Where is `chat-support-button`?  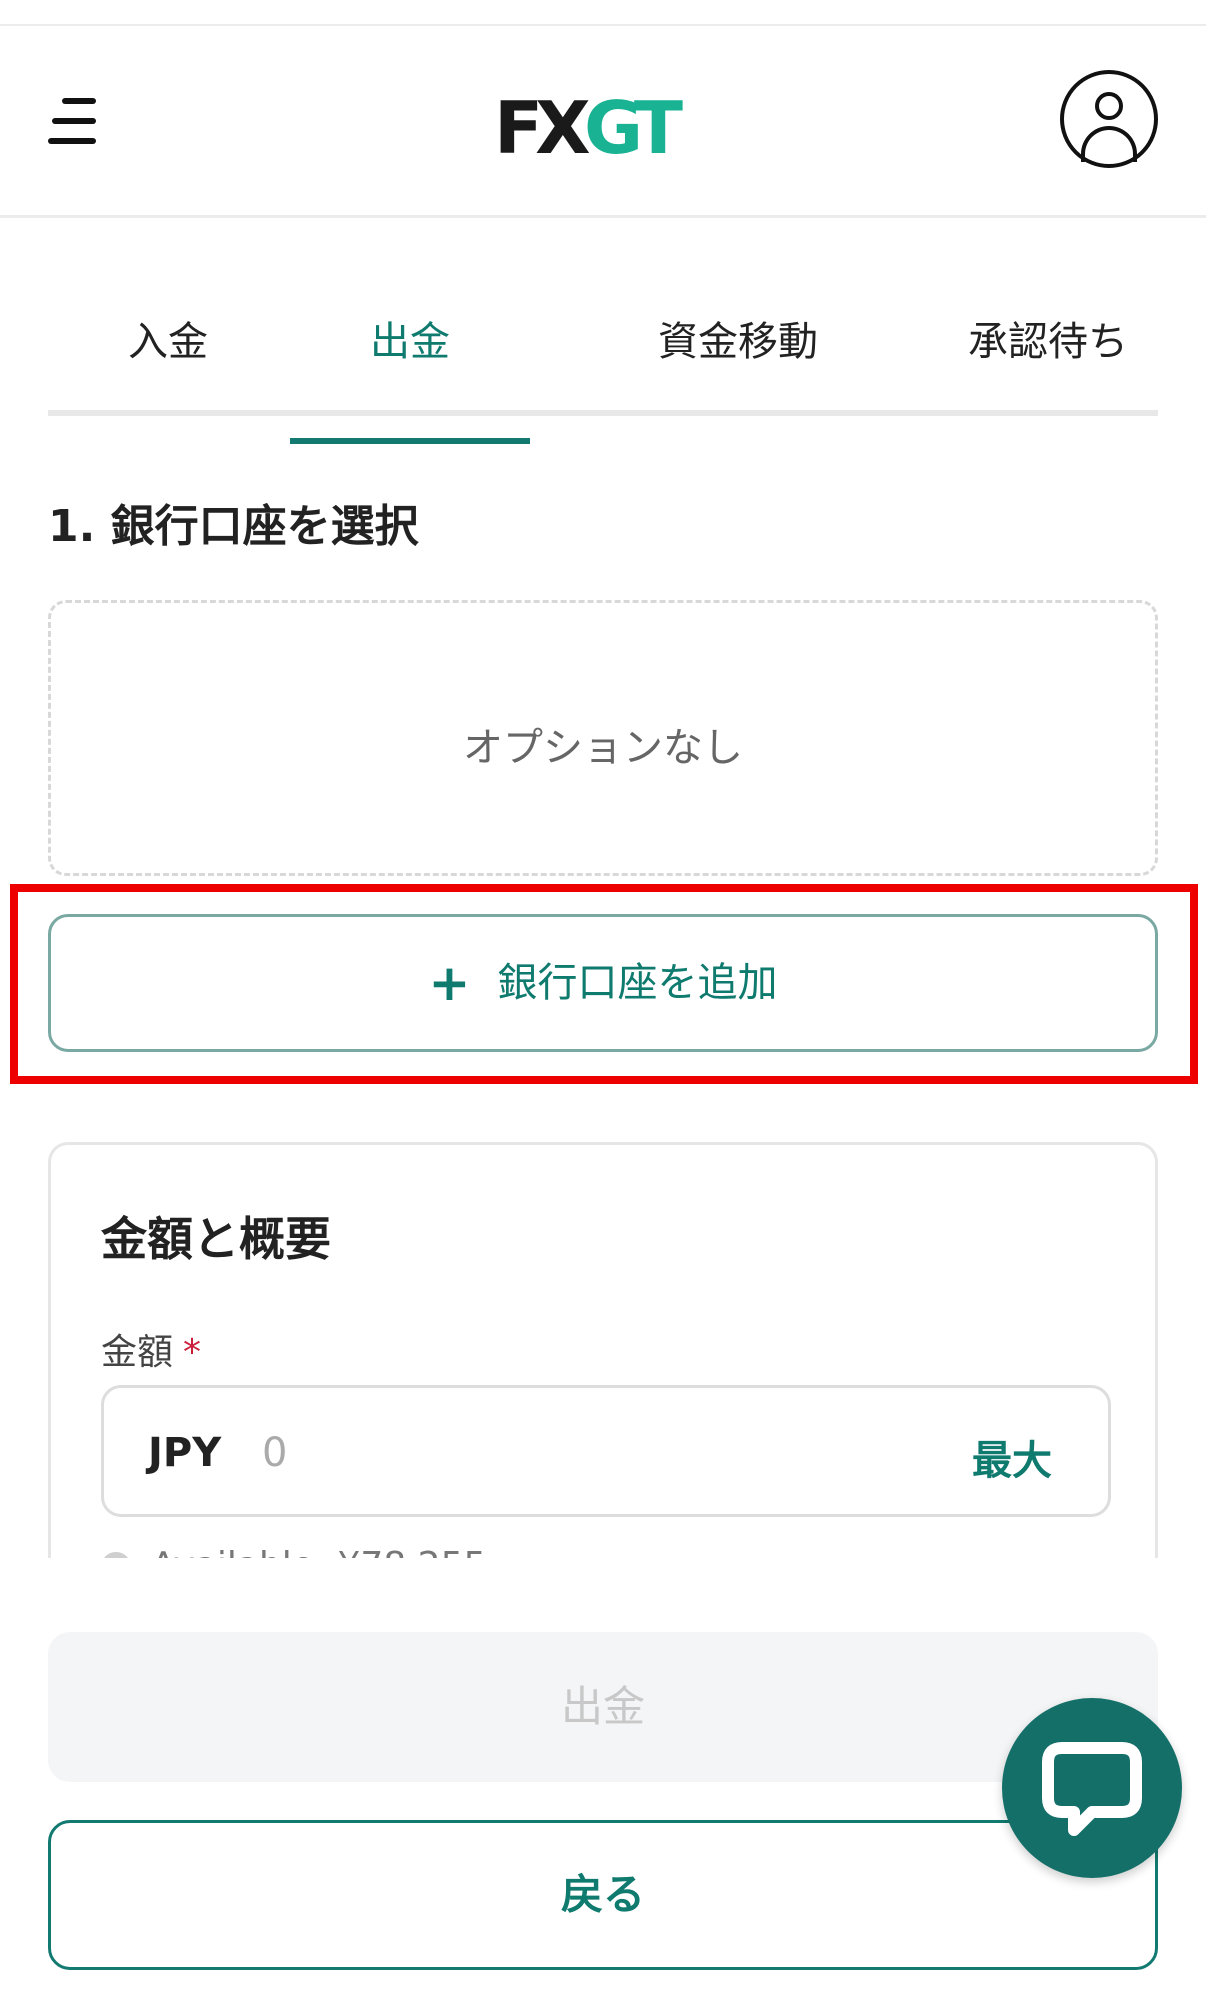 chat-support-button is located at coordinates (1092, 1788).